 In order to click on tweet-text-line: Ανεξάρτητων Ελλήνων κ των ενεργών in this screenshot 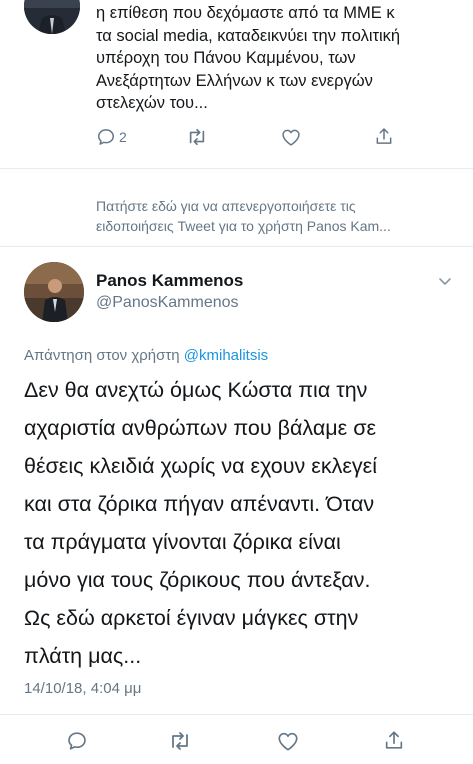, I will do `click(234, 80)`.